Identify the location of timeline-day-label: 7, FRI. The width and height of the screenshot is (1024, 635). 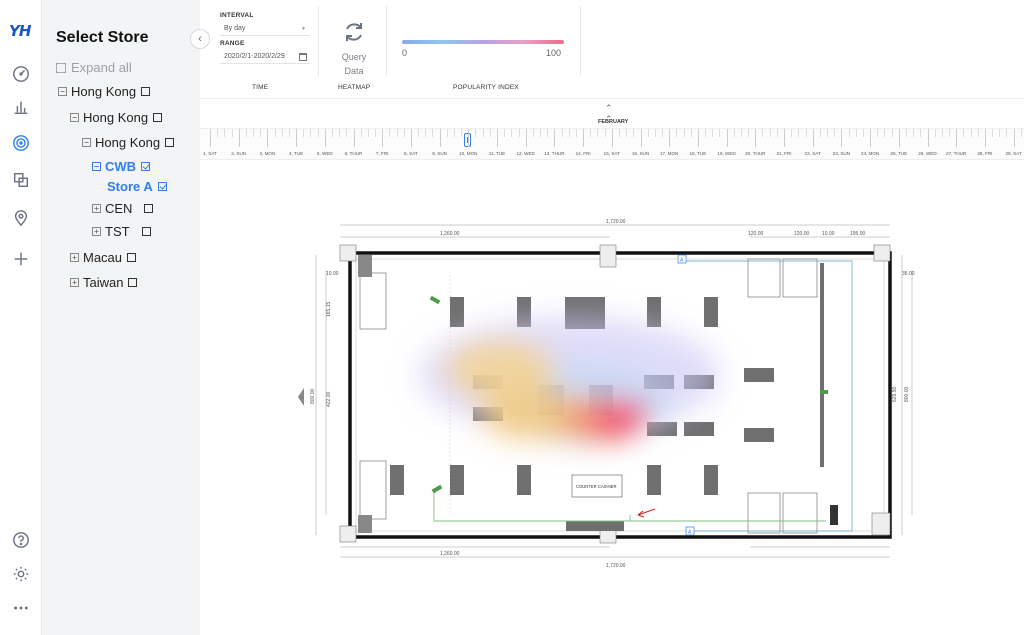
(382, 153).